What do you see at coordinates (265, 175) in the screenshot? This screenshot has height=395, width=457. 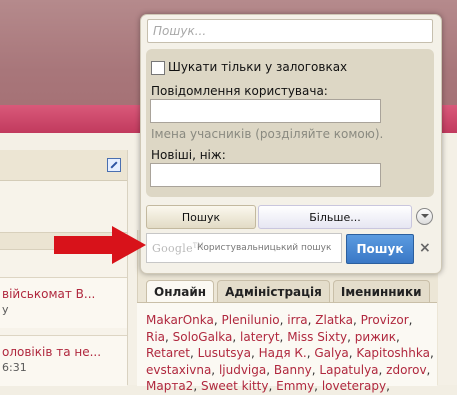 I see `newer-than-input` at bounding box center [265, 175].